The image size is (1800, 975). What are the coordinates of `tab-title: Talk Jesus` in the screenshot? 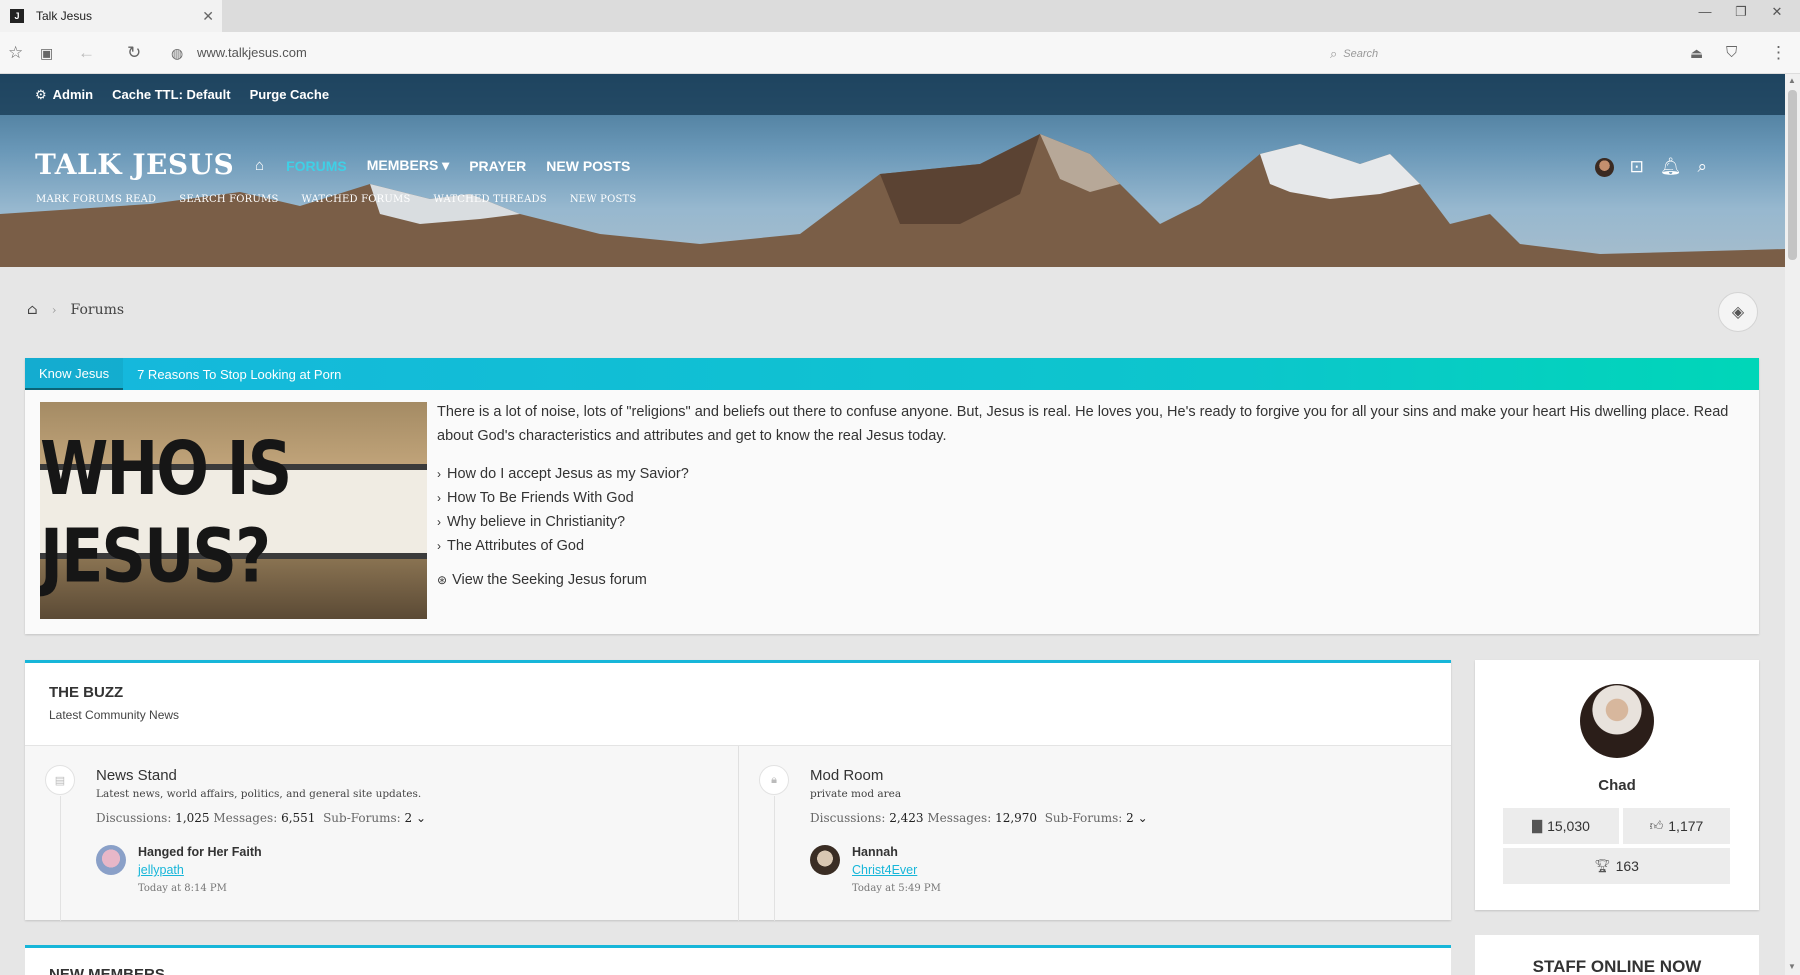 It's located at (64, 16).